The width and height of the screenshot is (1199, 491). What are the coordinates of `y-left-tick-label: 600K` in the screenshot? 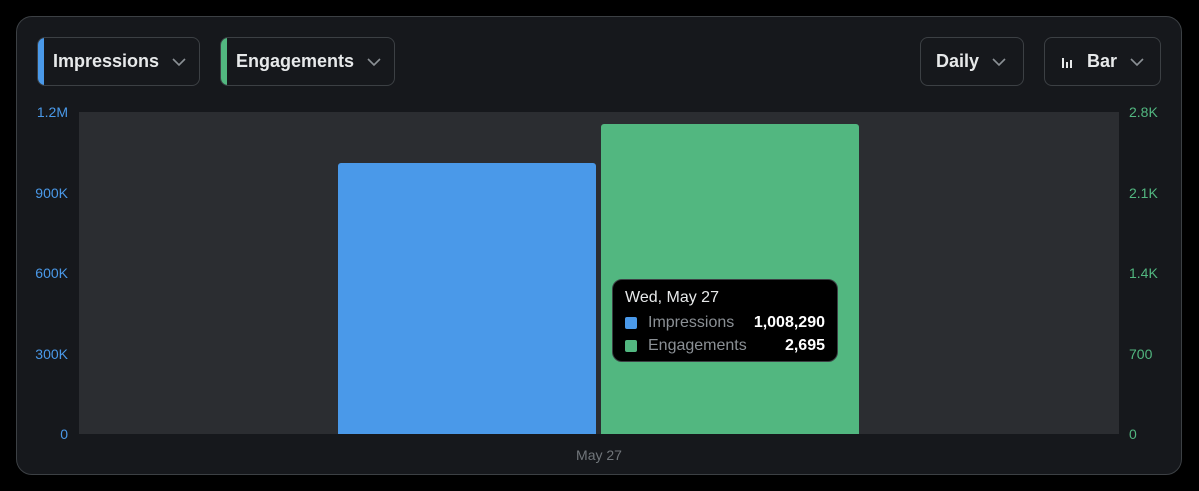 It's located at (51, 273).